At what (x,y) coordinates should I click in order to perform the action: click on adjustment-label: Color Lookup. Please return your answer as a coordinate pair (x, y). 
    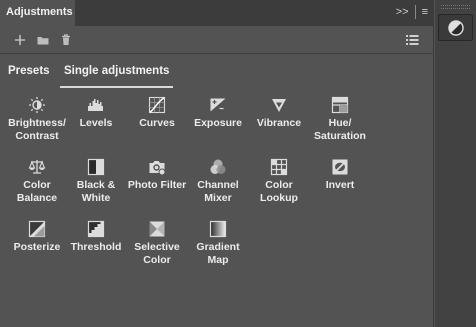
    Looking at the image, I should click on (279, 191).